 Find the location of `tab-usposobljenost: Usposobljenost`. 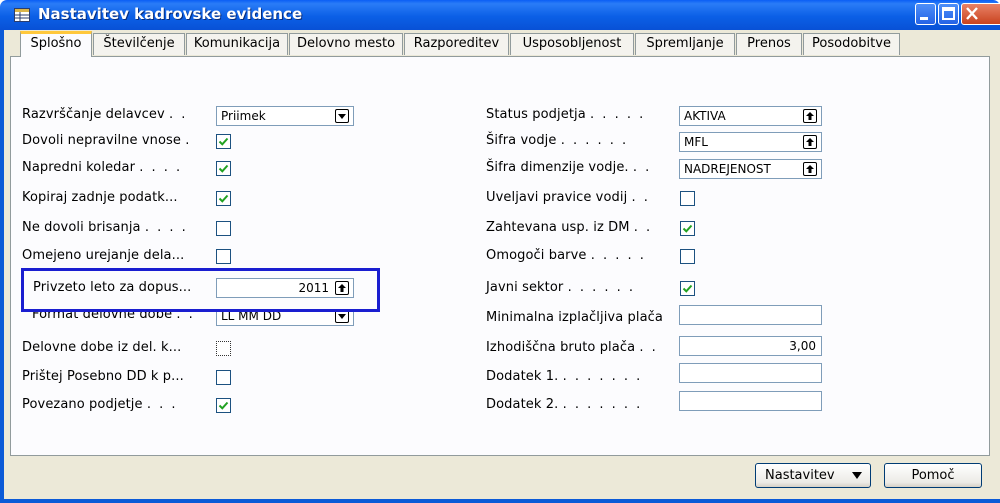

tab-usposobljenost: Usposobljenost is located at coordinates (572, 44).